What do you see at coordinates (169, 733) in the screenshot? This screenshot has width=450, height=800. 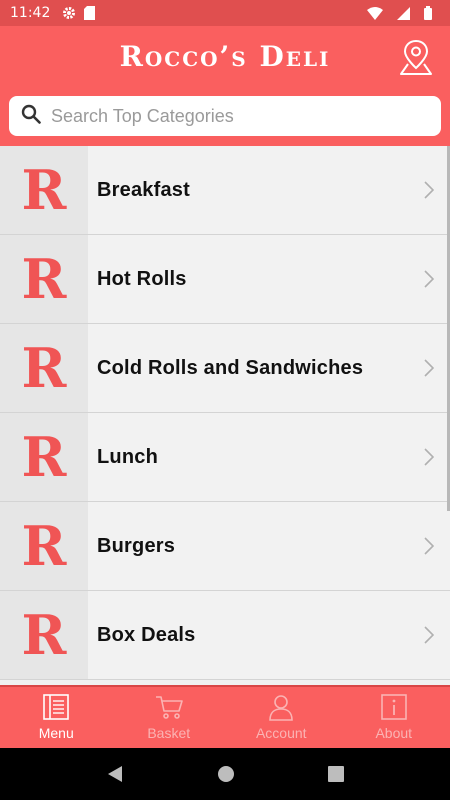 I see `tab-label: Basket` at bounding box center [169, 733].